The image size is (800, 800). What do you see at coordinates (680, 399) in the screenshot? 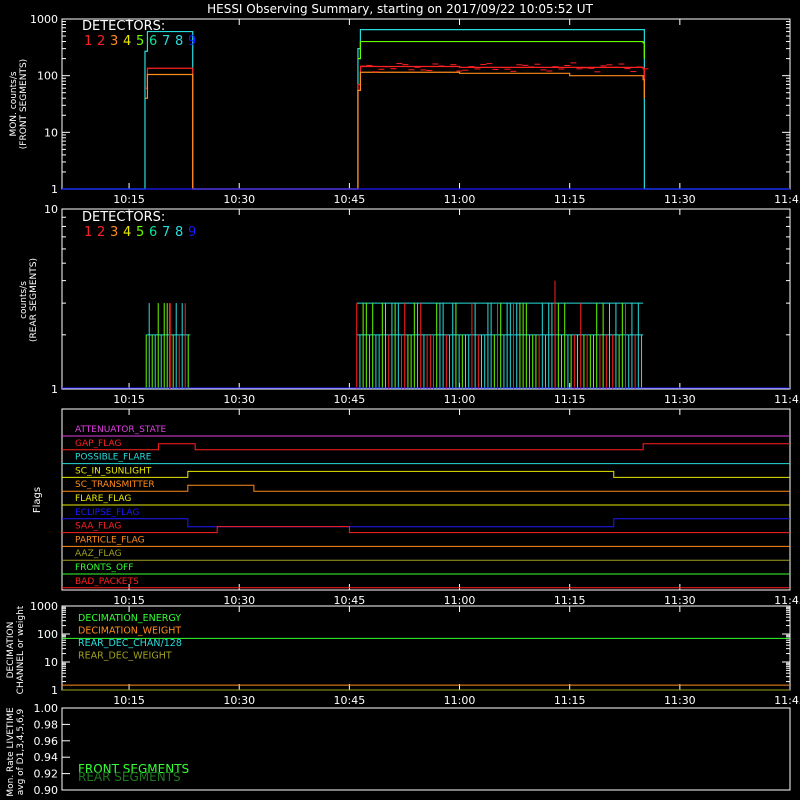
I see `rear-xtick-label: 11:30` at bounding box center [680, 399].